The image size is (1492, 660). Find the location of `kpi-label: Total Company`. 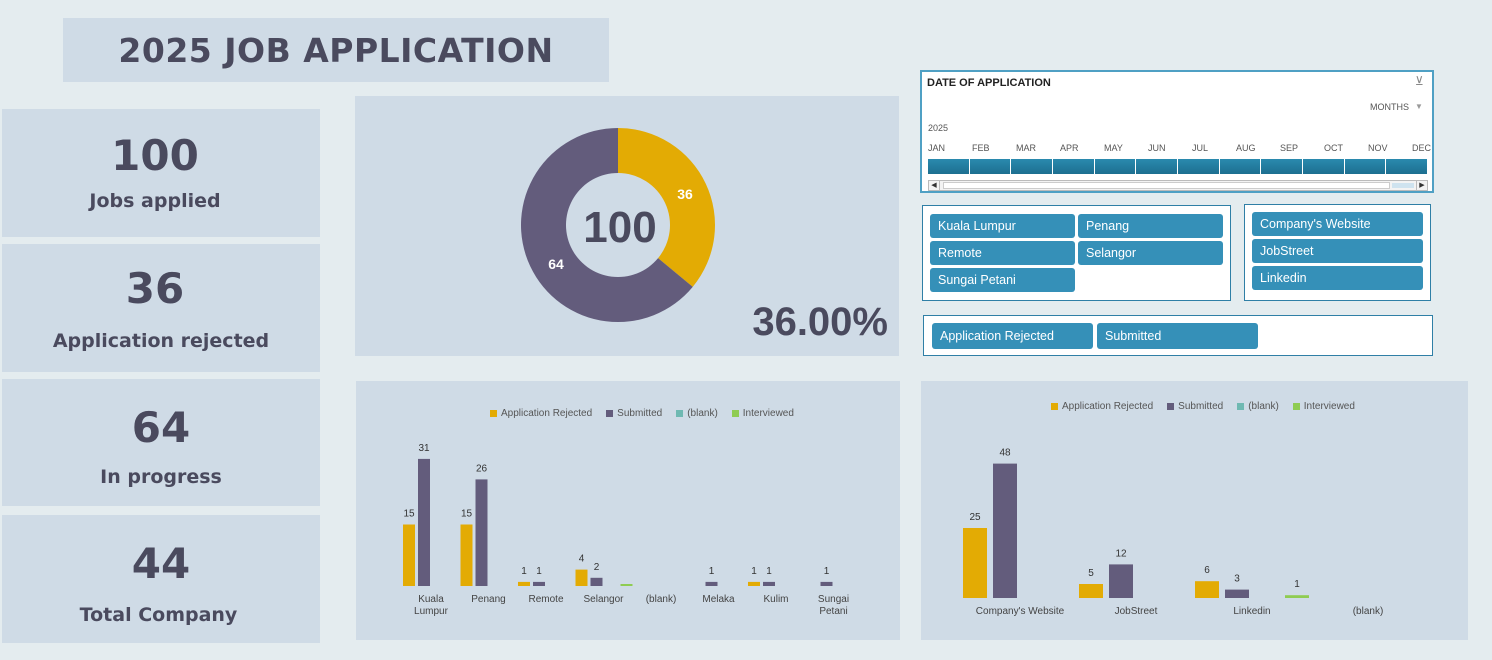

kpi-label: Total Company is located at coordinates (158, 615).